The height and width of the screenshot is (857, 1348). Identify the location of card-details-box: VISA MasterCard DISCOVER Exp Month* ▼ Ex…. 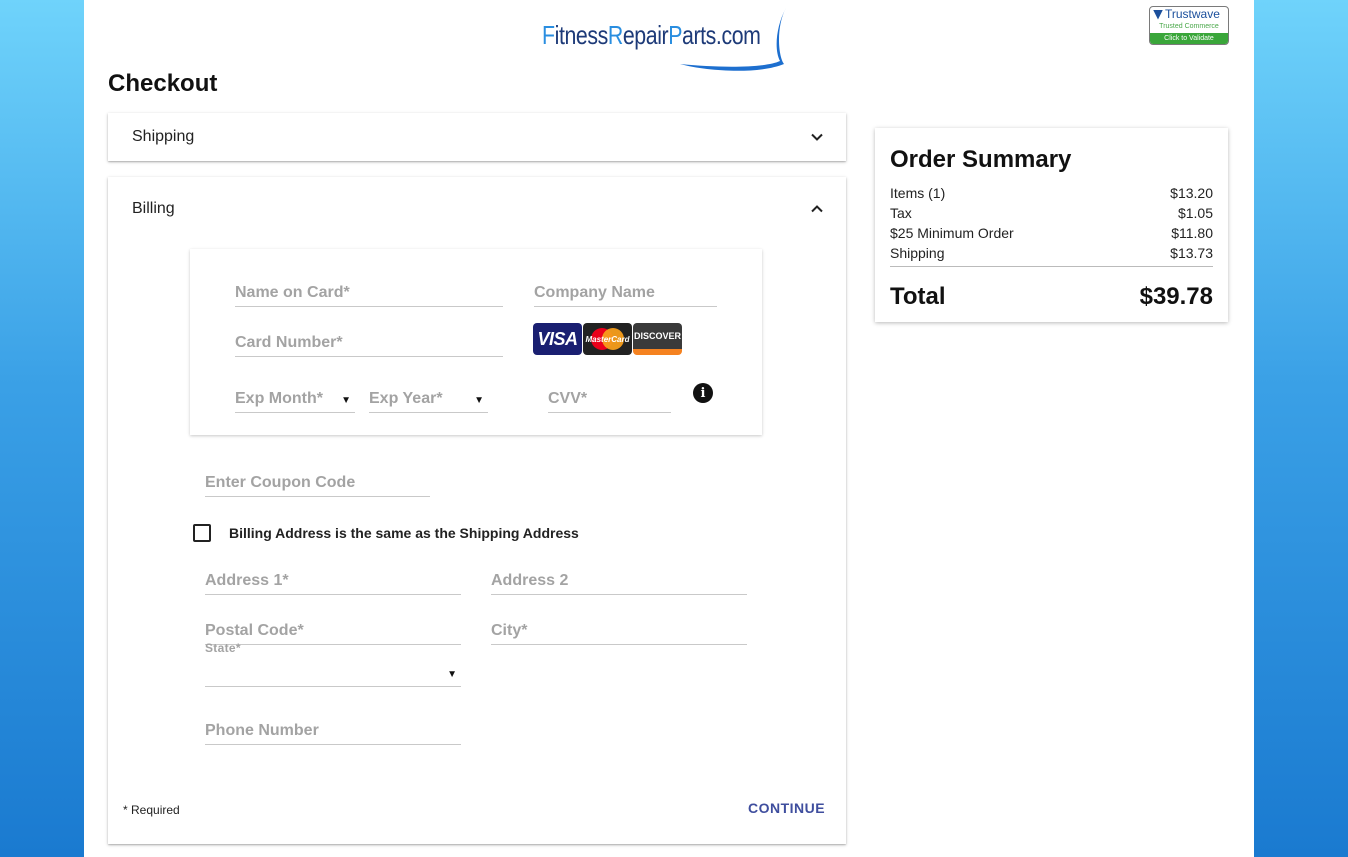
(476, 342).